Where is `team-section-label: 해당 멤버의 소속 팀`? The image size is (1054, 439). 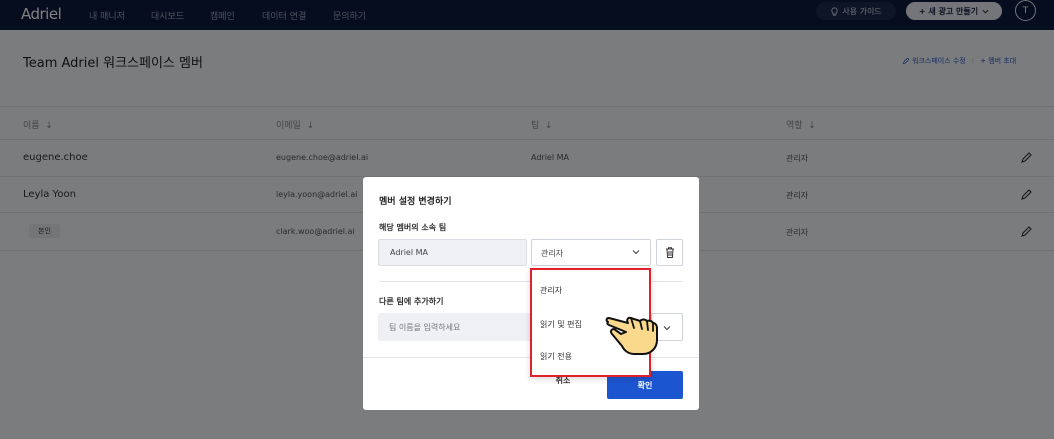 team-section-label: 해당 멤버의 소속 팀 is located at coordinates (413, 227).